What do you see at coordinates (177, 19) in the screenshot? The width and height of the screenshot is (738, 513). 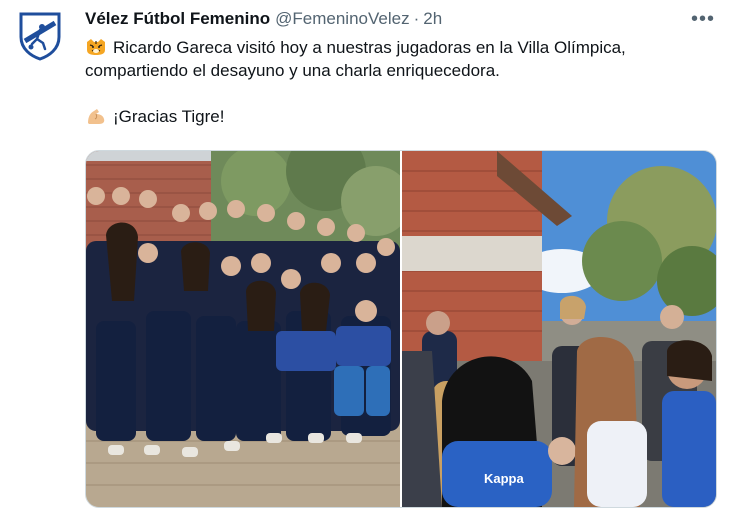 I see `author-name: Vélez Fútbol Femenino` at bounding box center [177, 19].